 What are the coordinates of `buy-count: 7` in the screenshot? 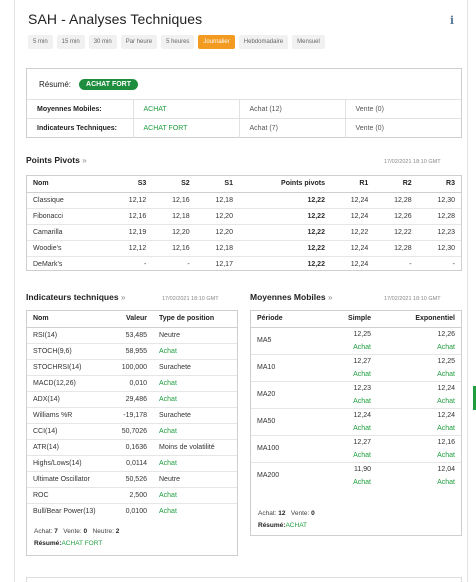 It's located at (56, 531).